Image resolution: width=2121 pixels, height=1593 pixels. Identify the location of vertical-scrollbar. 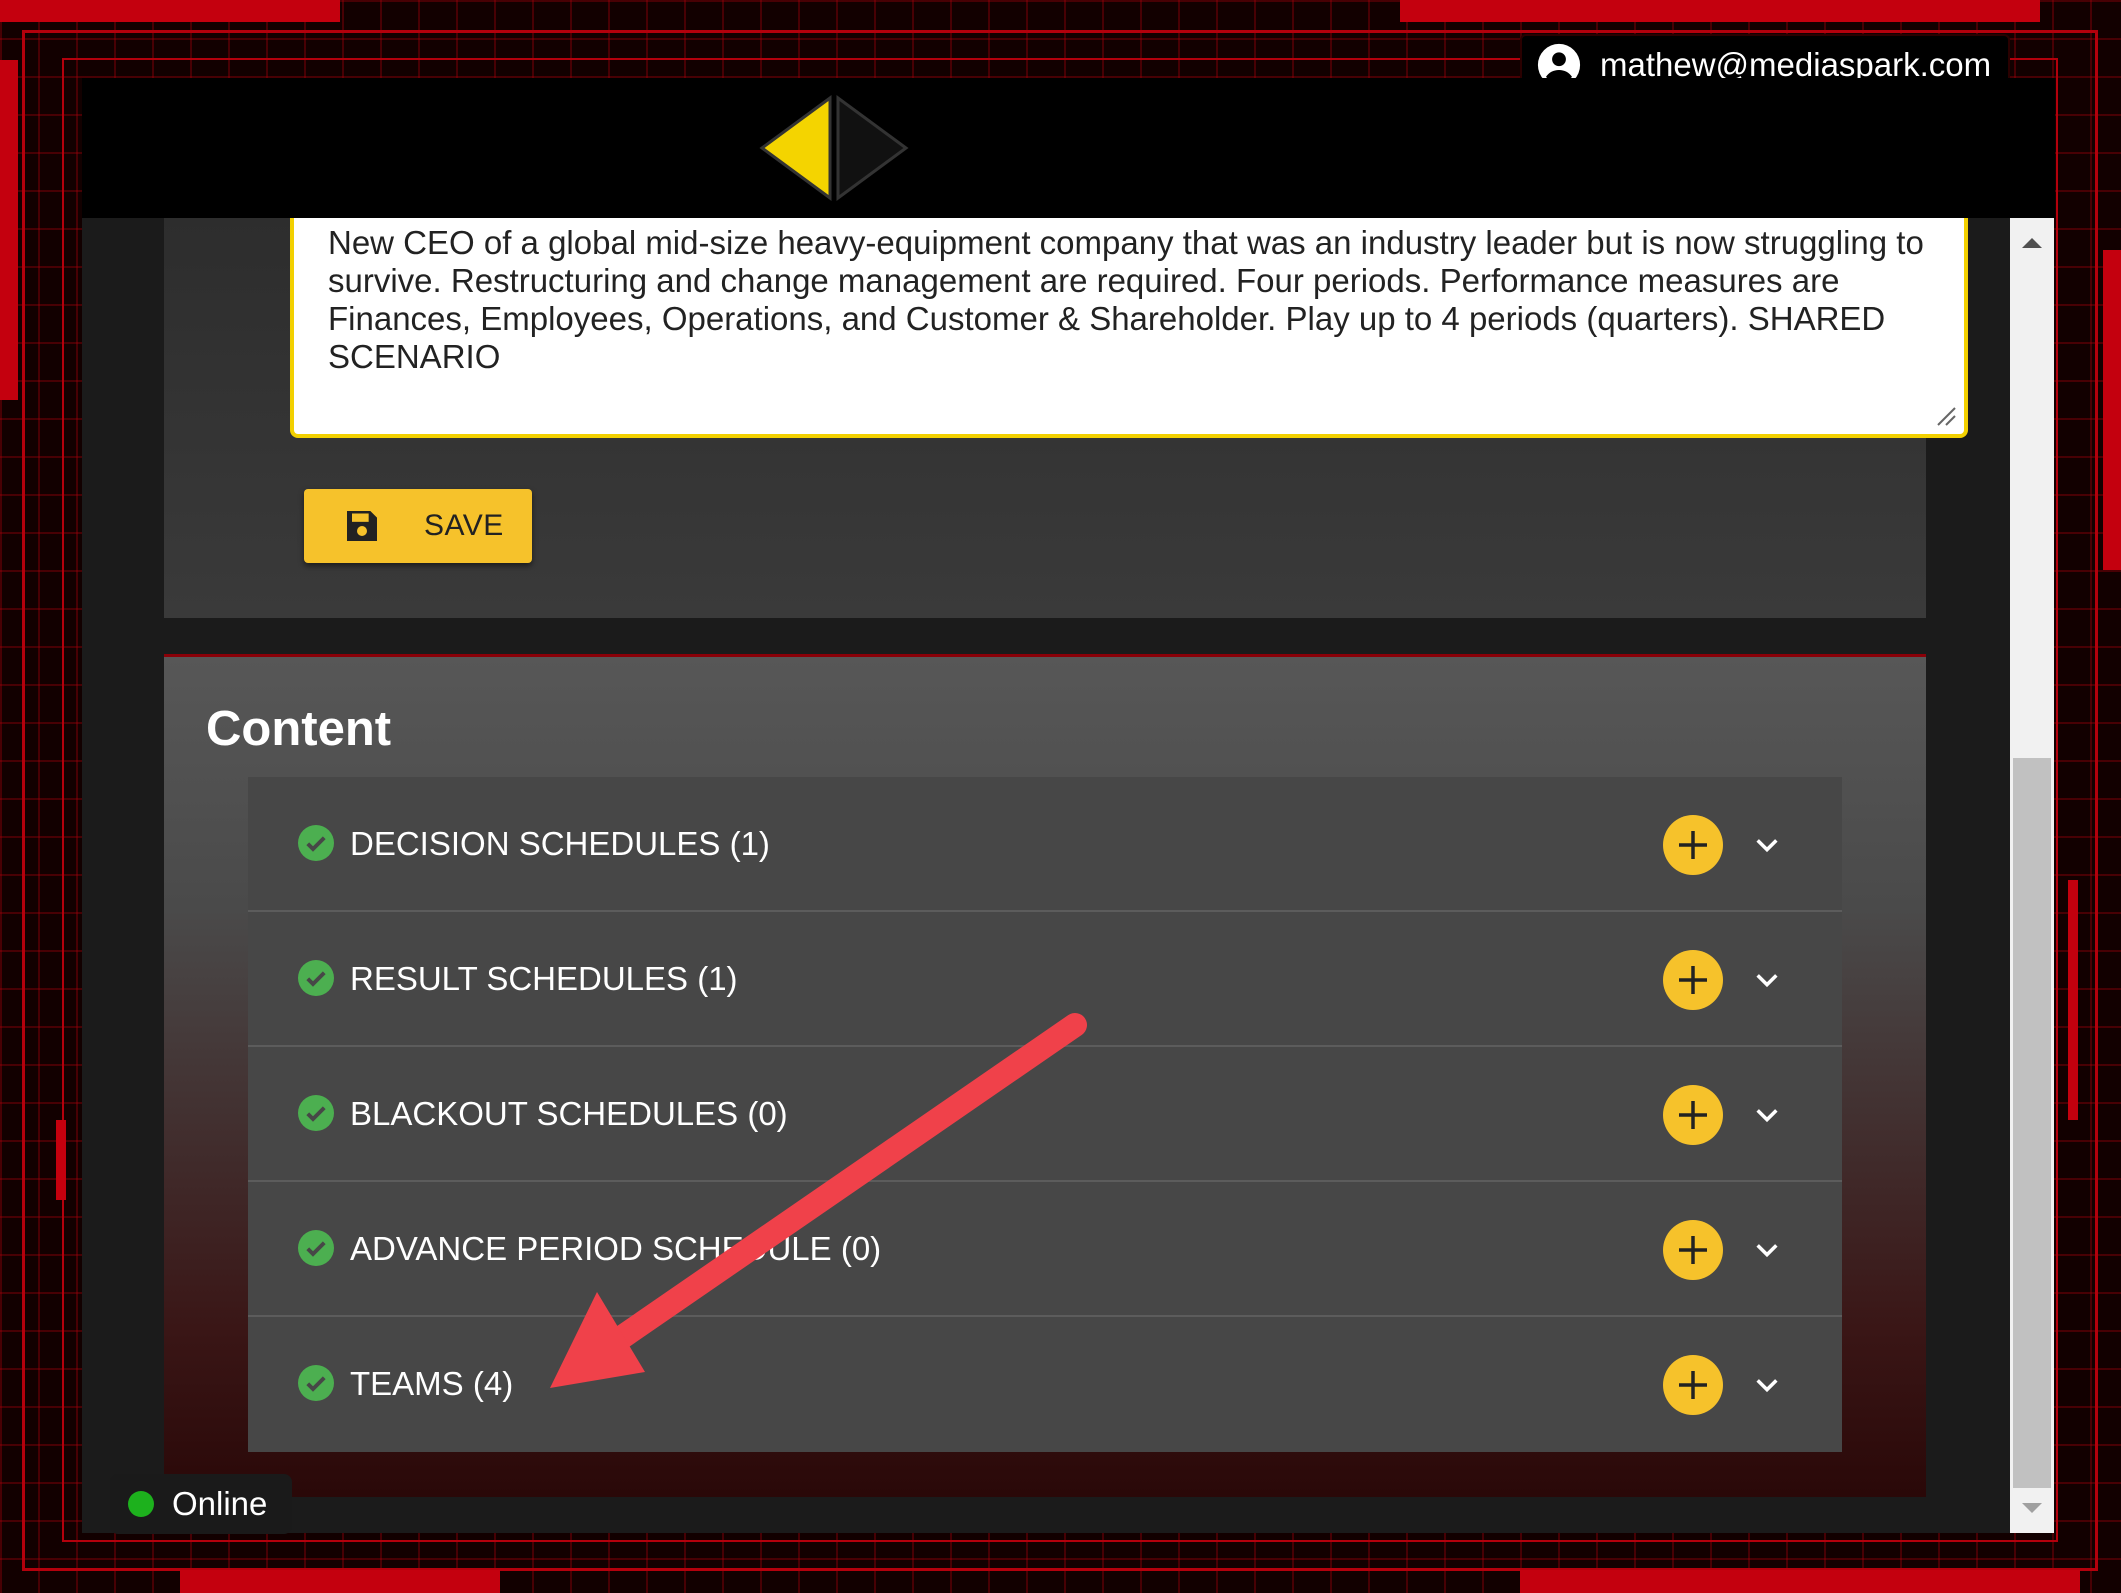
(2032, 875).